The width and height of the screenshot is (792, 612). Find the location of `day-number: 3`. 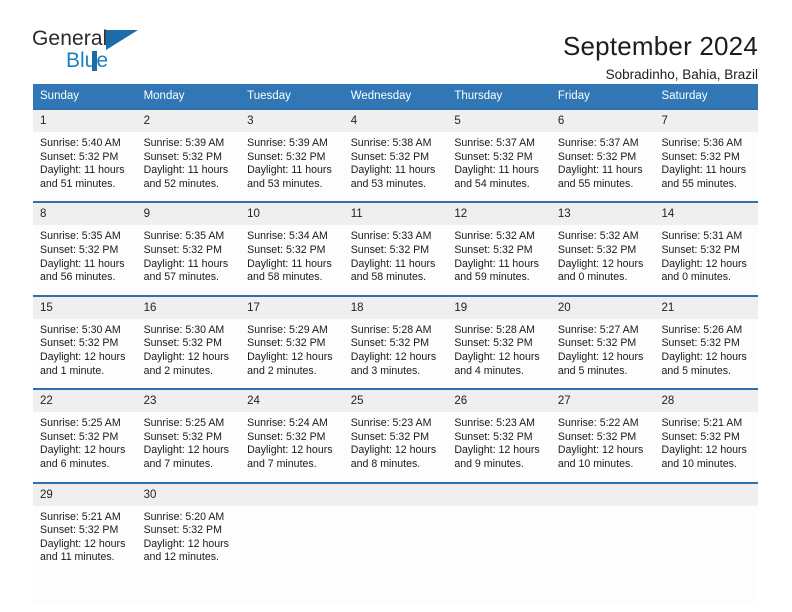

day-number: 3 is located at coordinates (292, 121).